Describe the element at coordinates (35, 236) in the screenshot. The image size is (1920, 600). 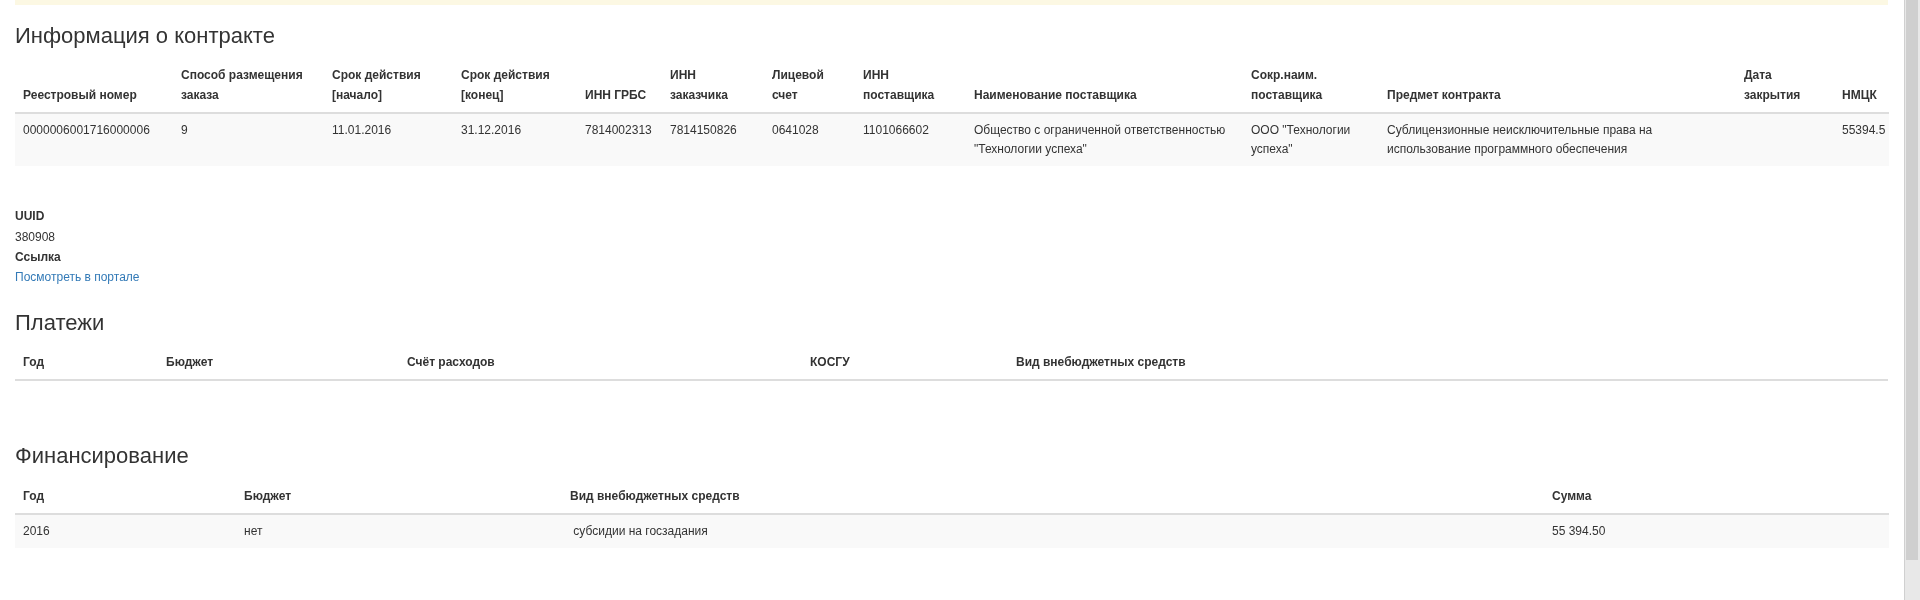
I see `field-value: 380908` at that location.